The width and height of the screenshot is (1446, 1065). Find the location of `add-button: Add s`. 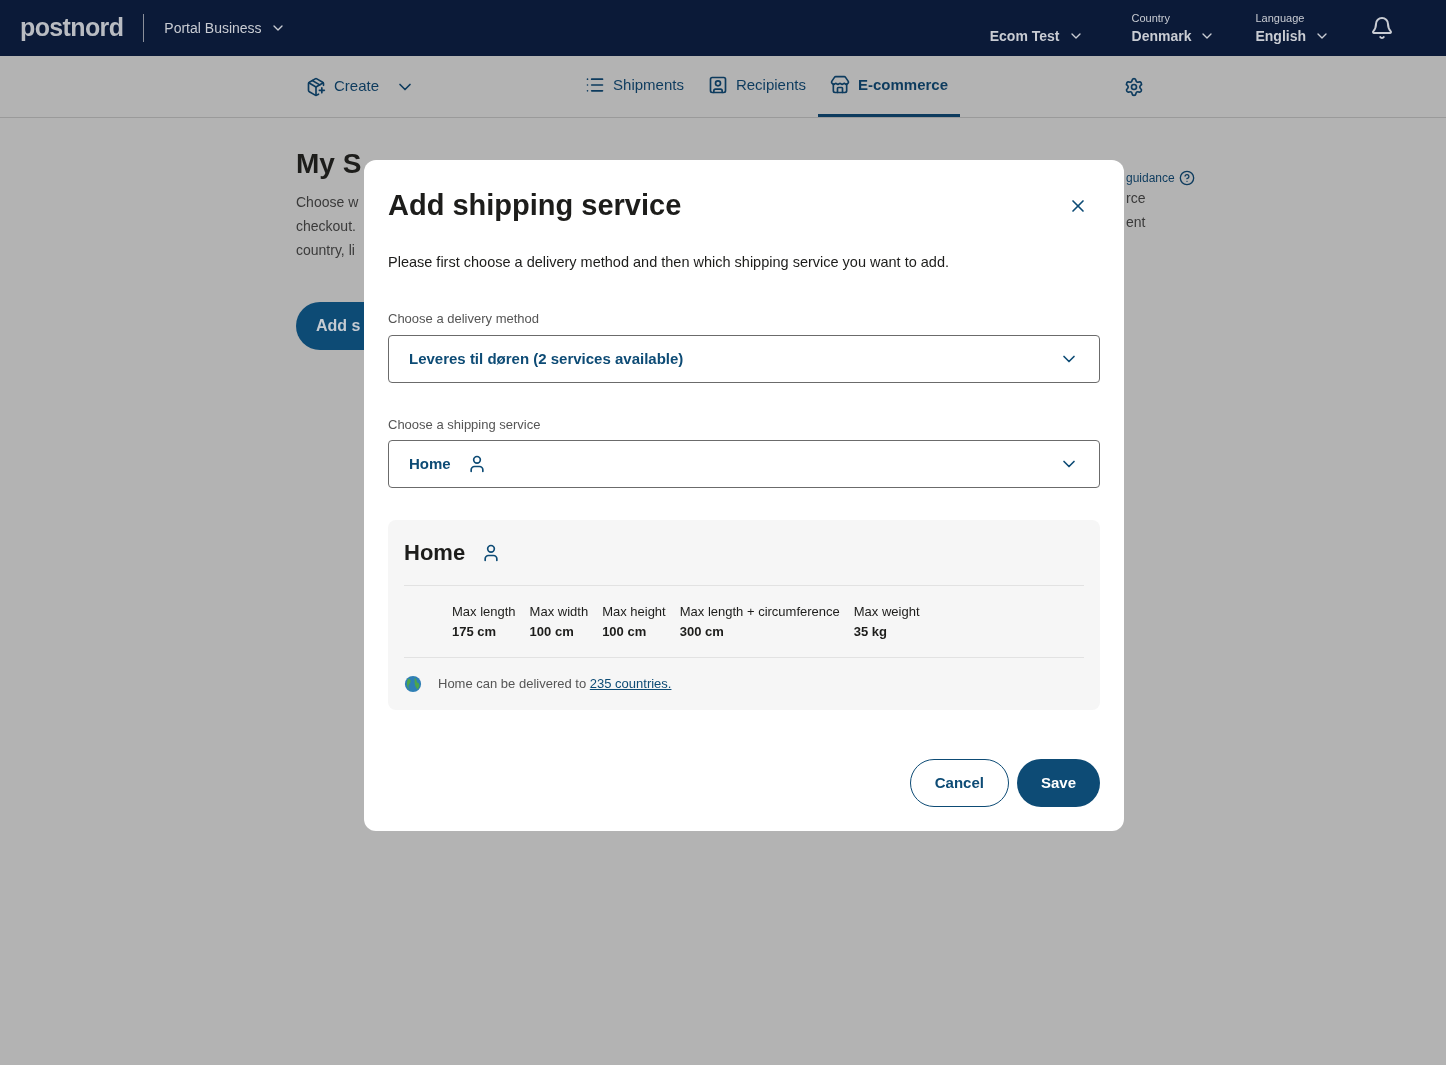

add-button: Add s is located at coordinates (330, 326).